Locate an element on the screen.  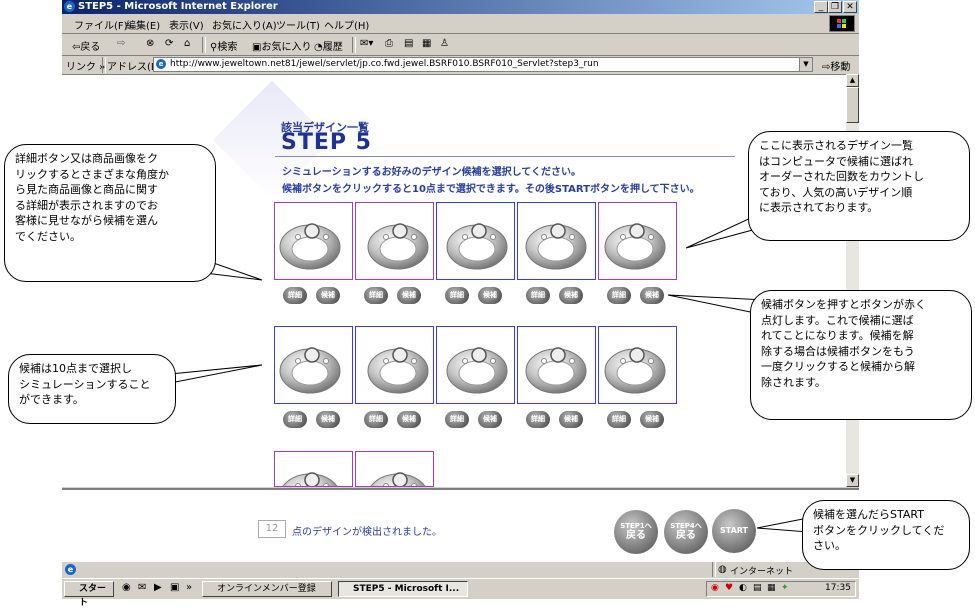
callout-ranking-line: に表示されております。 is located at coordinates (819, 207).